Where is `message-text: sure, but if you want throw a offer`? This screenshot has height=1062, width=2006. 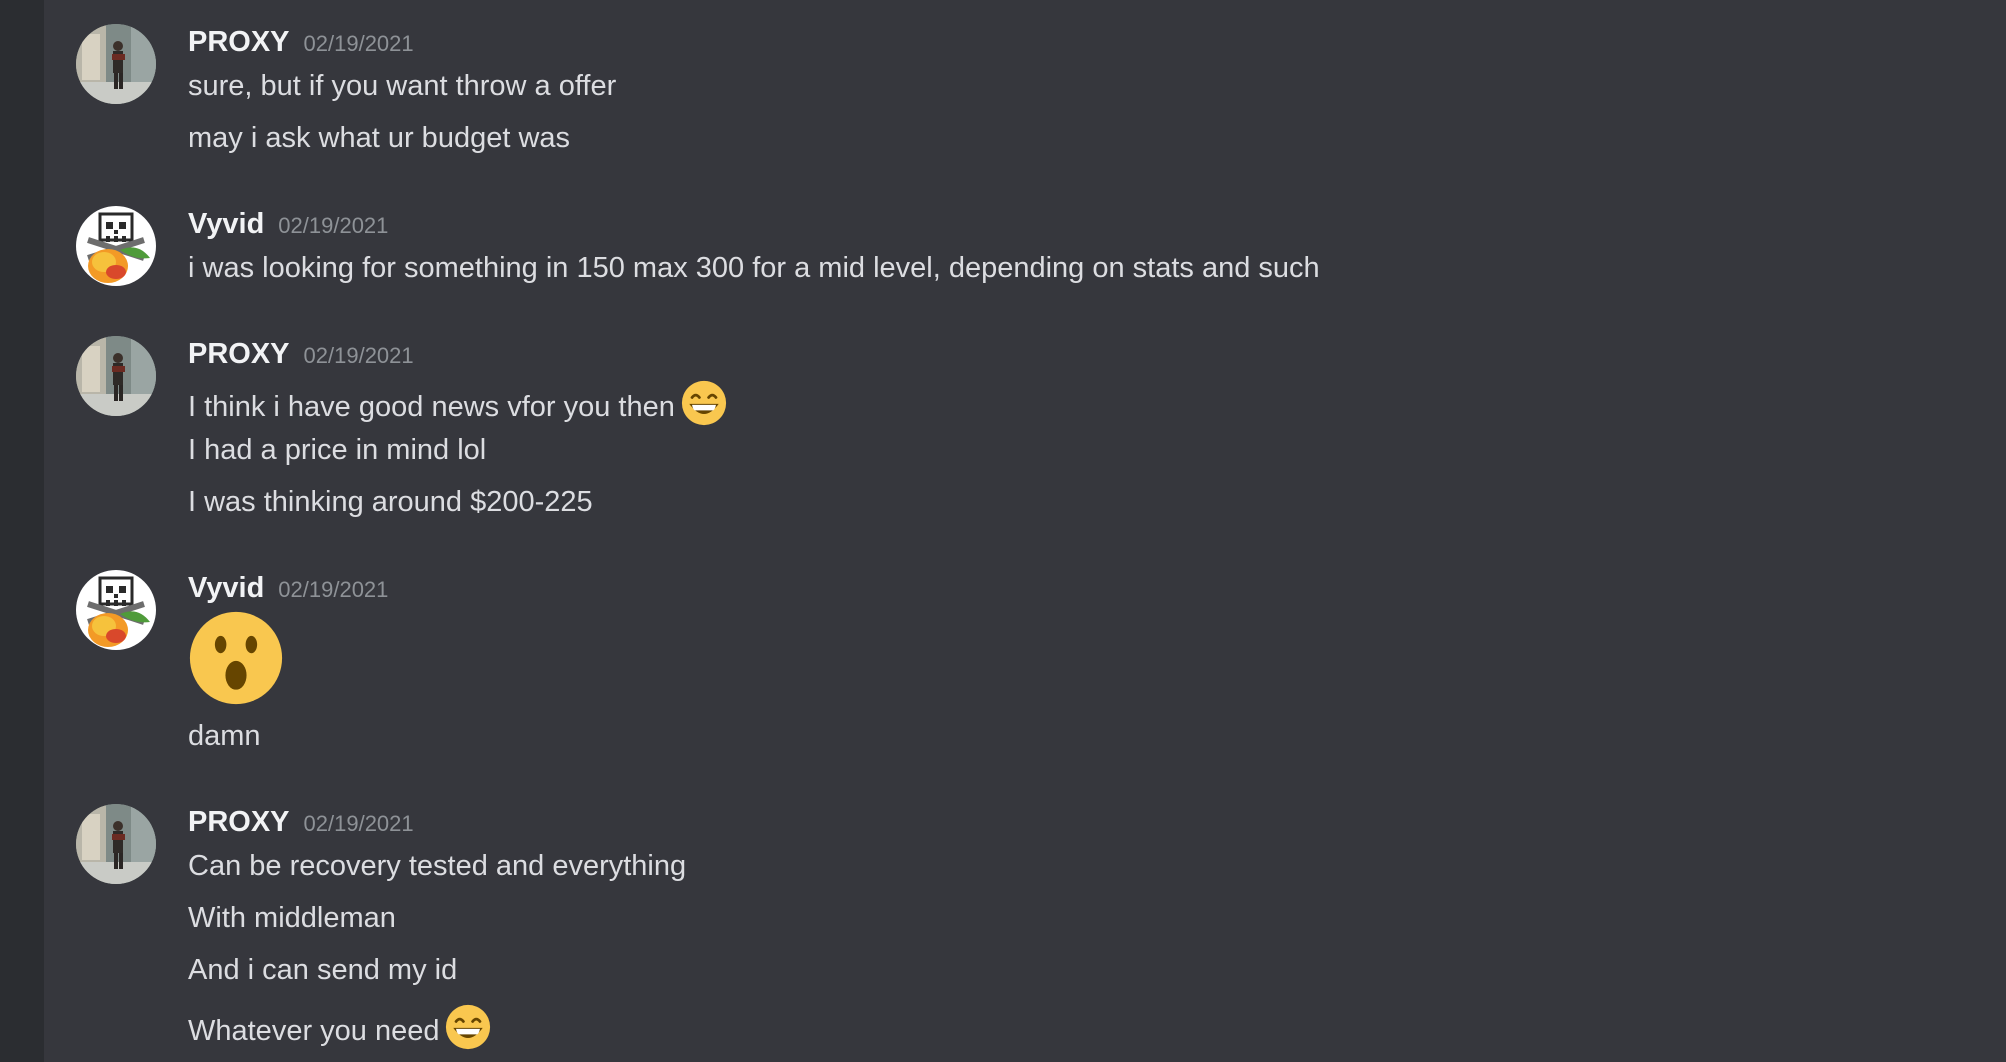 message-text: sure, but if you want throw a offer is located at coordinates (402, 86).